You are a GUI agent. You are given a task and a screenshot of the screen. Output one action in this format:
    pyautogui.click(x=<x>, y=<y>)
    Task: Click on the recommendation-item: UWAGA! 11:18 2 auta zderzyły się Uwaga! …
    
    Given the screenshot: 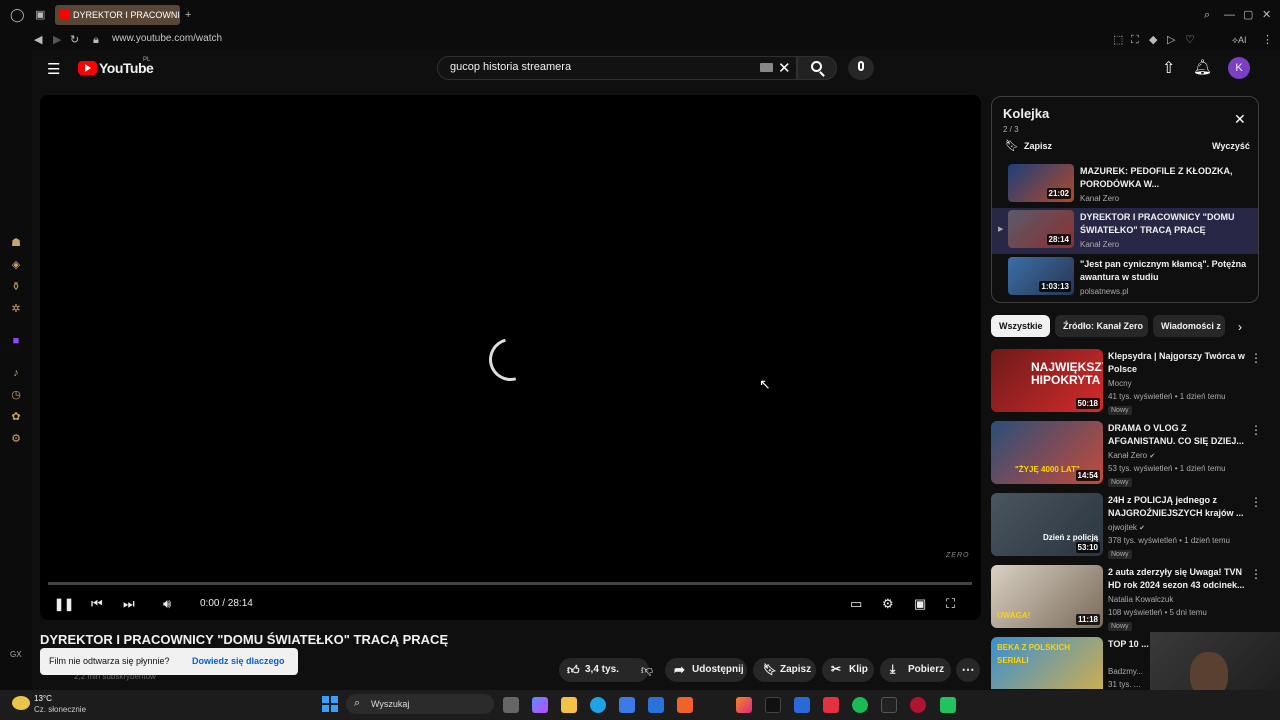 What is the action you would take?
    pyautogui.click(x=1126, y=598)
    